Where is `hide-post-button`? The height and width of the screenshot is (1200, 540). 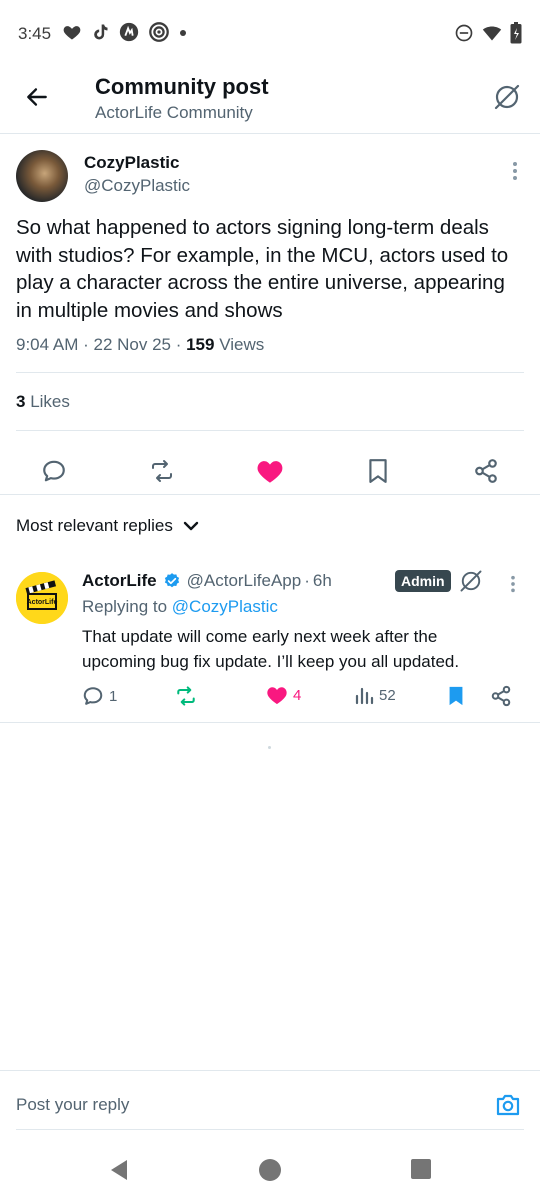
hide-post-button is located at coordinates (507, 97).